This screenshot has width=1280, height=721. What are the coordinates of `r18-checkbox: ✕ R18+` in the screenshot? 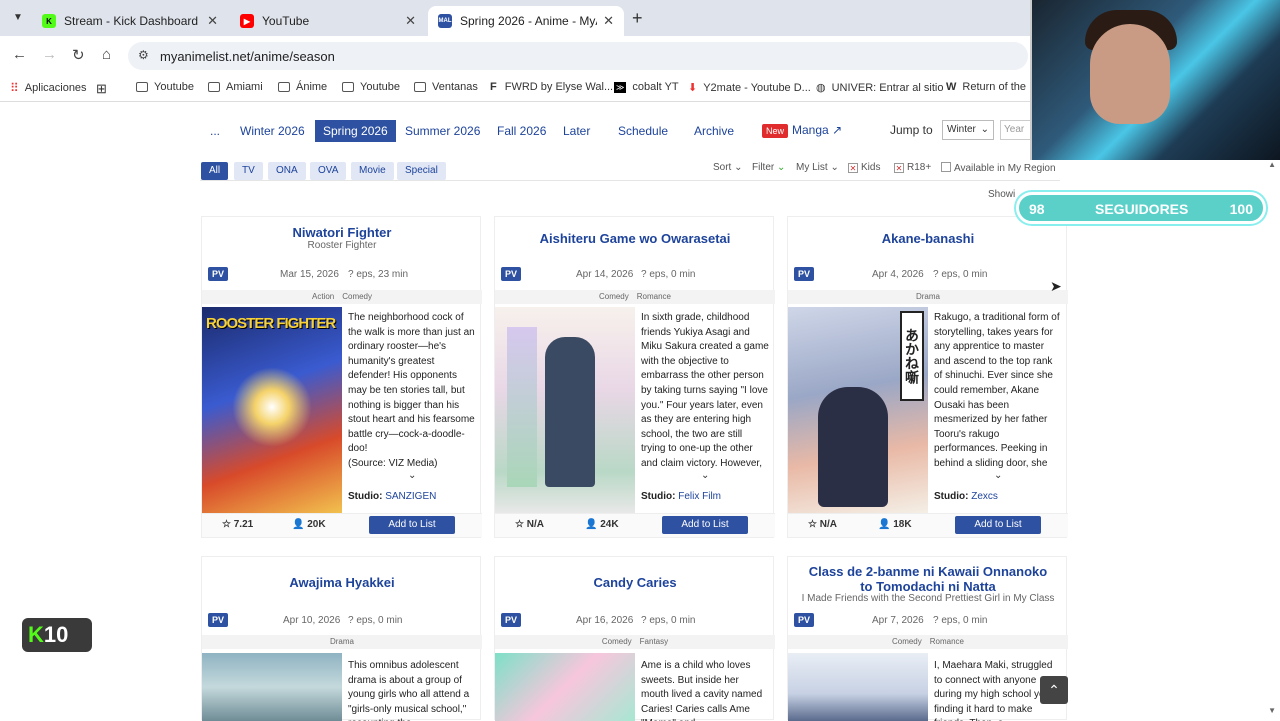 It's located at (912, 167).